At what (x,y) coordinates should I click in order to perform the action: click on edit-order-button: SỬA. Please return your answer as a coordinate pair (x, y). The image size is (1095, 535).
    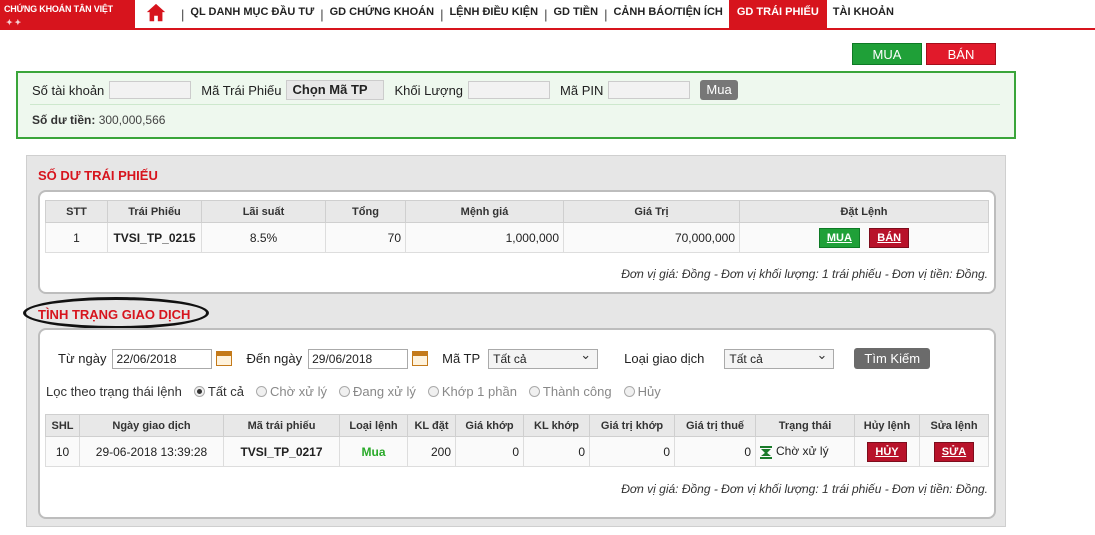
    Looking at the image, I should click on (954, 451).